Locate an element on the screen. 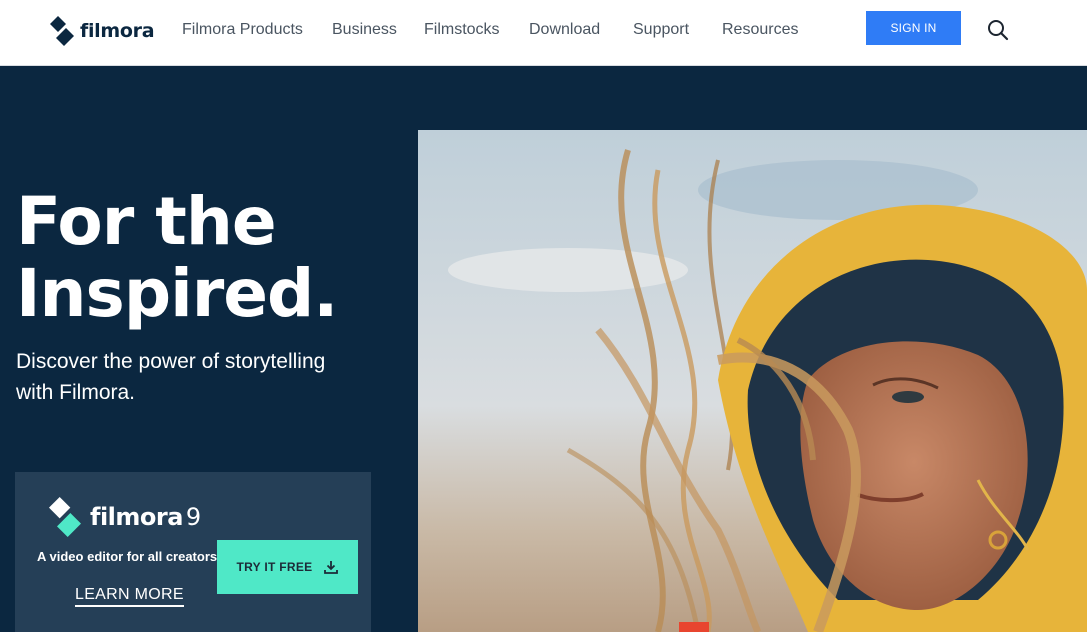 This screenshot has height=632, width=1087. try-it-free-button: TRY IT FREE is located at coordinates (287, 567).